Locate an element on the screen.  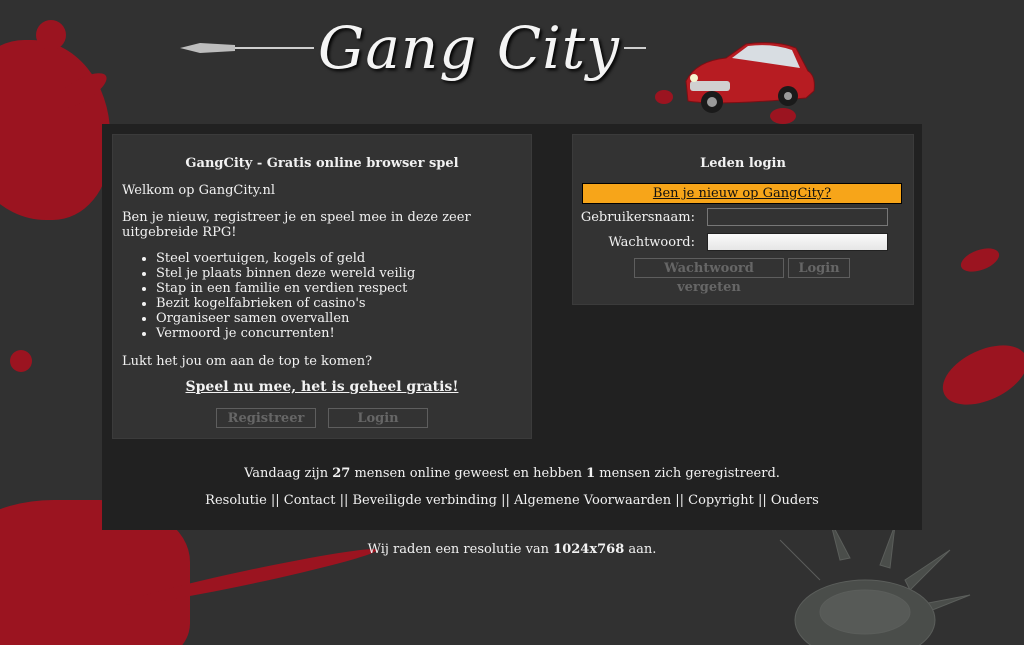
forgot-password-button: Wachtwoord vergeten is located at coordinates (709, 276).